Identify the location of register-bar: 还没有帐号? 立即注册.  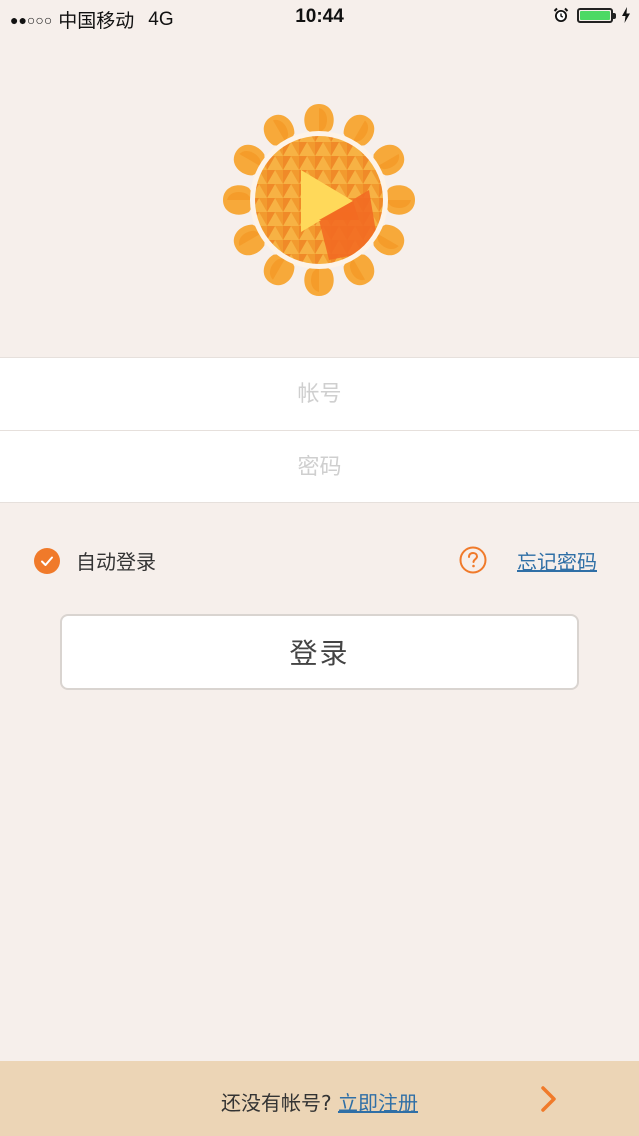
(319, 1098).